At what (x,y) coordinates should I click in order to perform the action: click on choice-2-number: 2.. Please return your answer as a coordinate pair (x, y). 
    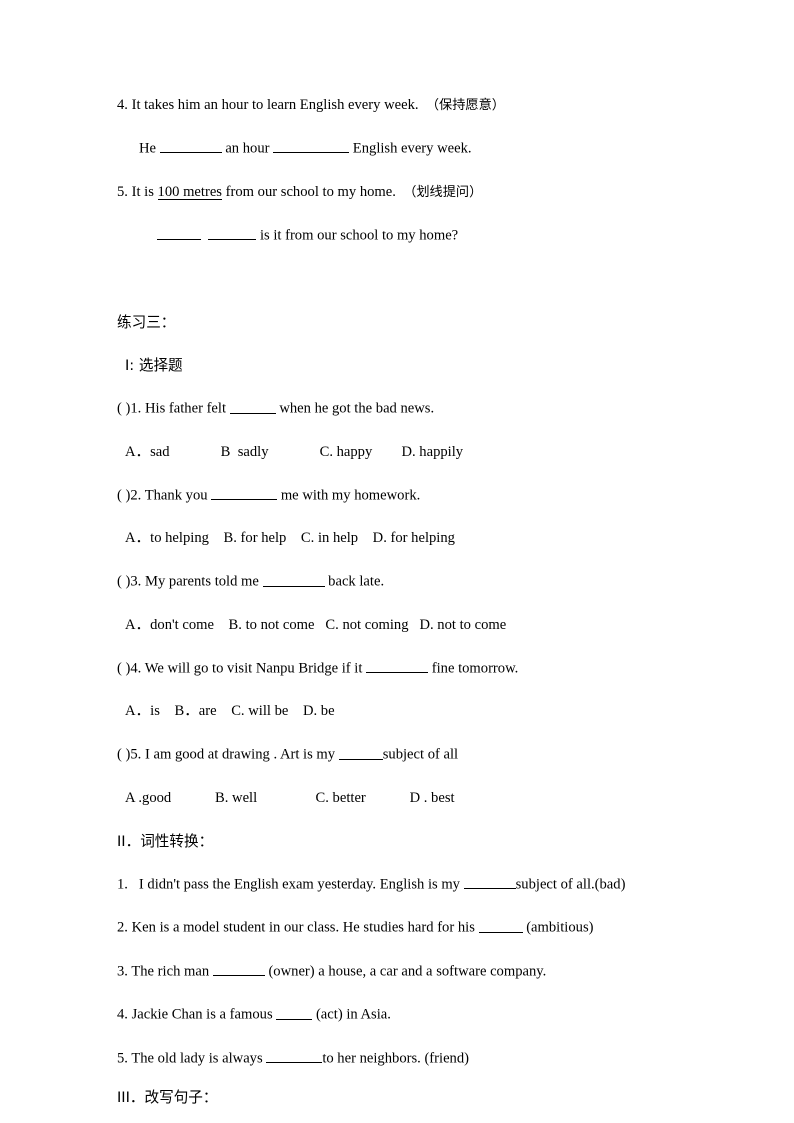
    Looking at the image, I should click on (136, 495).